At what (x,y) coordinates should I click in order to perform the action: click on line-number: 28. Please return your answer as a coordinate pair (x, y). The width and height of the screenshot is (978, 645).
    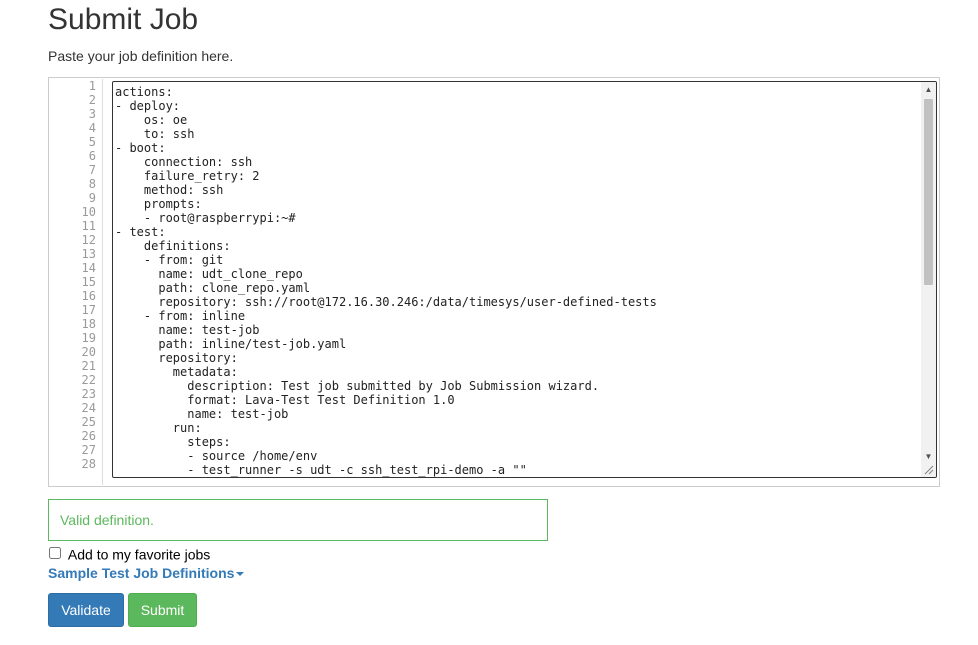
    Looking at the image, I should click on (88, 464).